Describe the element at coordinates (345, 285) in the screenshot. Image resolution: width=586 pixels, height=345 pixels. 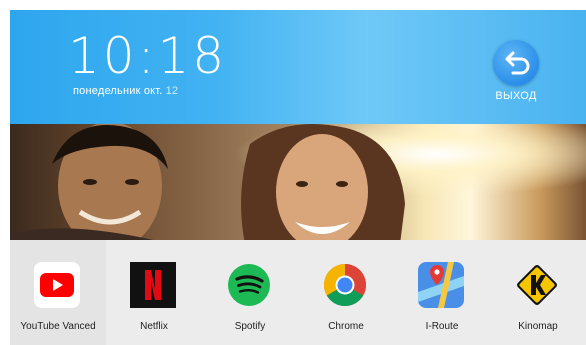
I see `chrome-icon` at that location.